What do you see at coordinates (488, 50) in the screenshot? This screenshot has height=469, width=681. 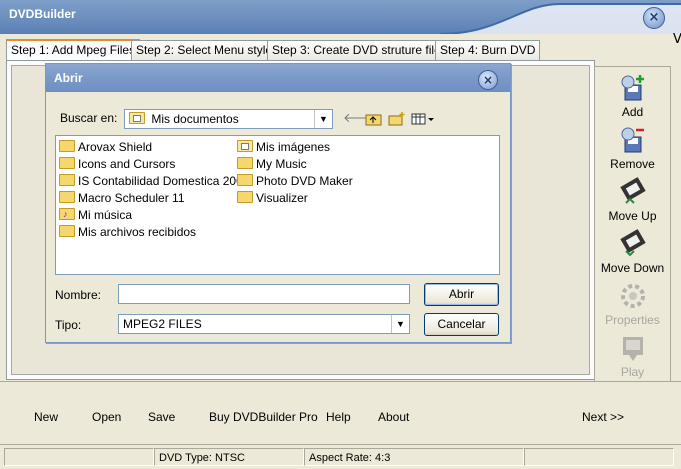 I see `tab-burn-dvd: Step 4: Burn DVD` at bounding box center [488, 50].